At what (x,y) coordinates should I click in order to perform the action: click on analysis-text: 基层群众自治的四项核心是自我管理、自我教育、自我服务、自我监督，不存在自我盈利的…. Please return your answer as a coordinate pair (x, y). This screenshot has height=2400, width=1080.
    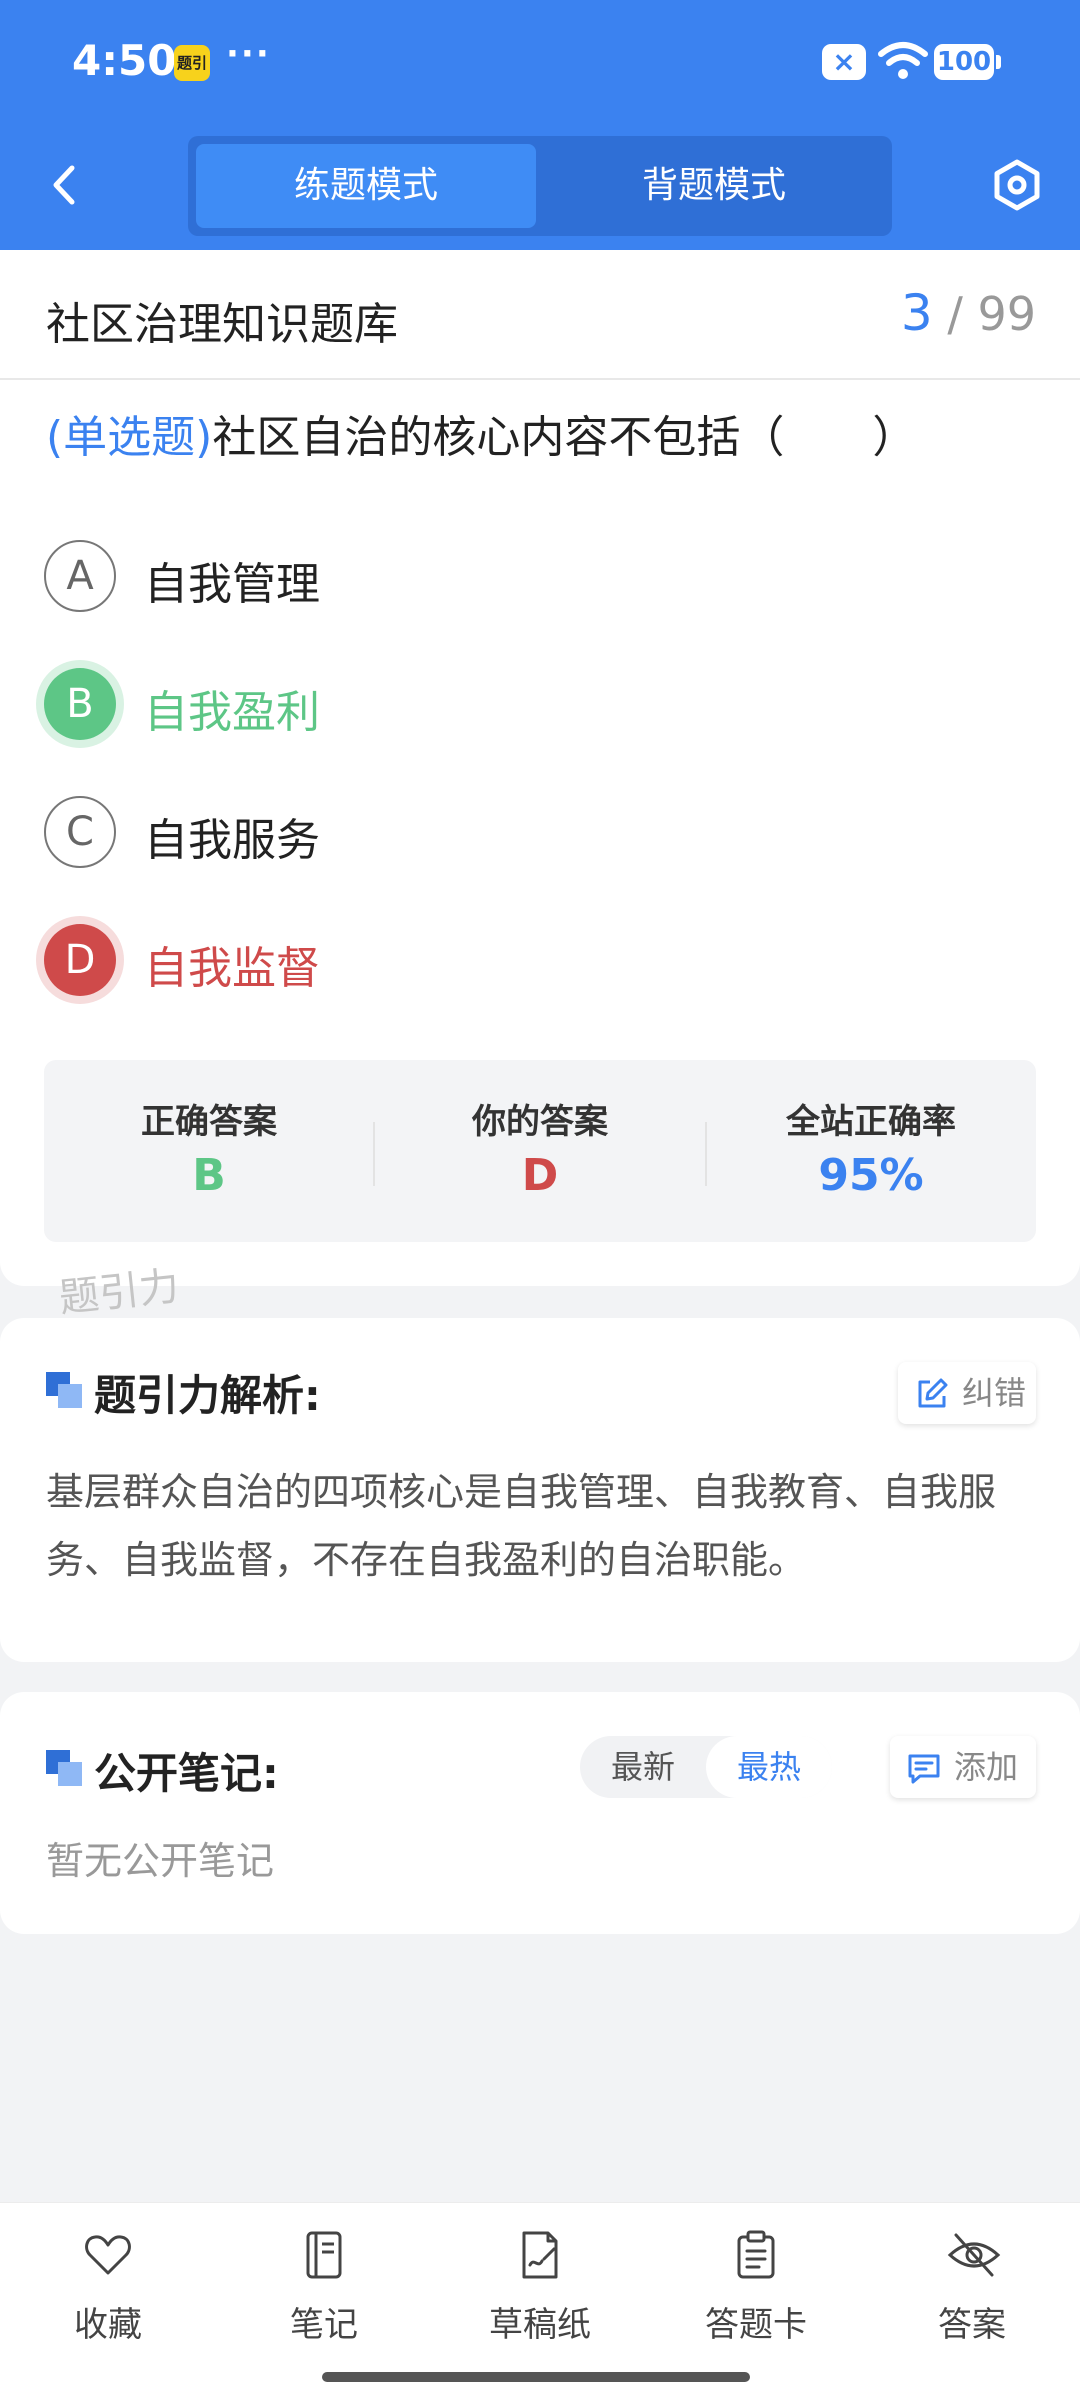
    Looking at the image, I should click on (521, 1526).